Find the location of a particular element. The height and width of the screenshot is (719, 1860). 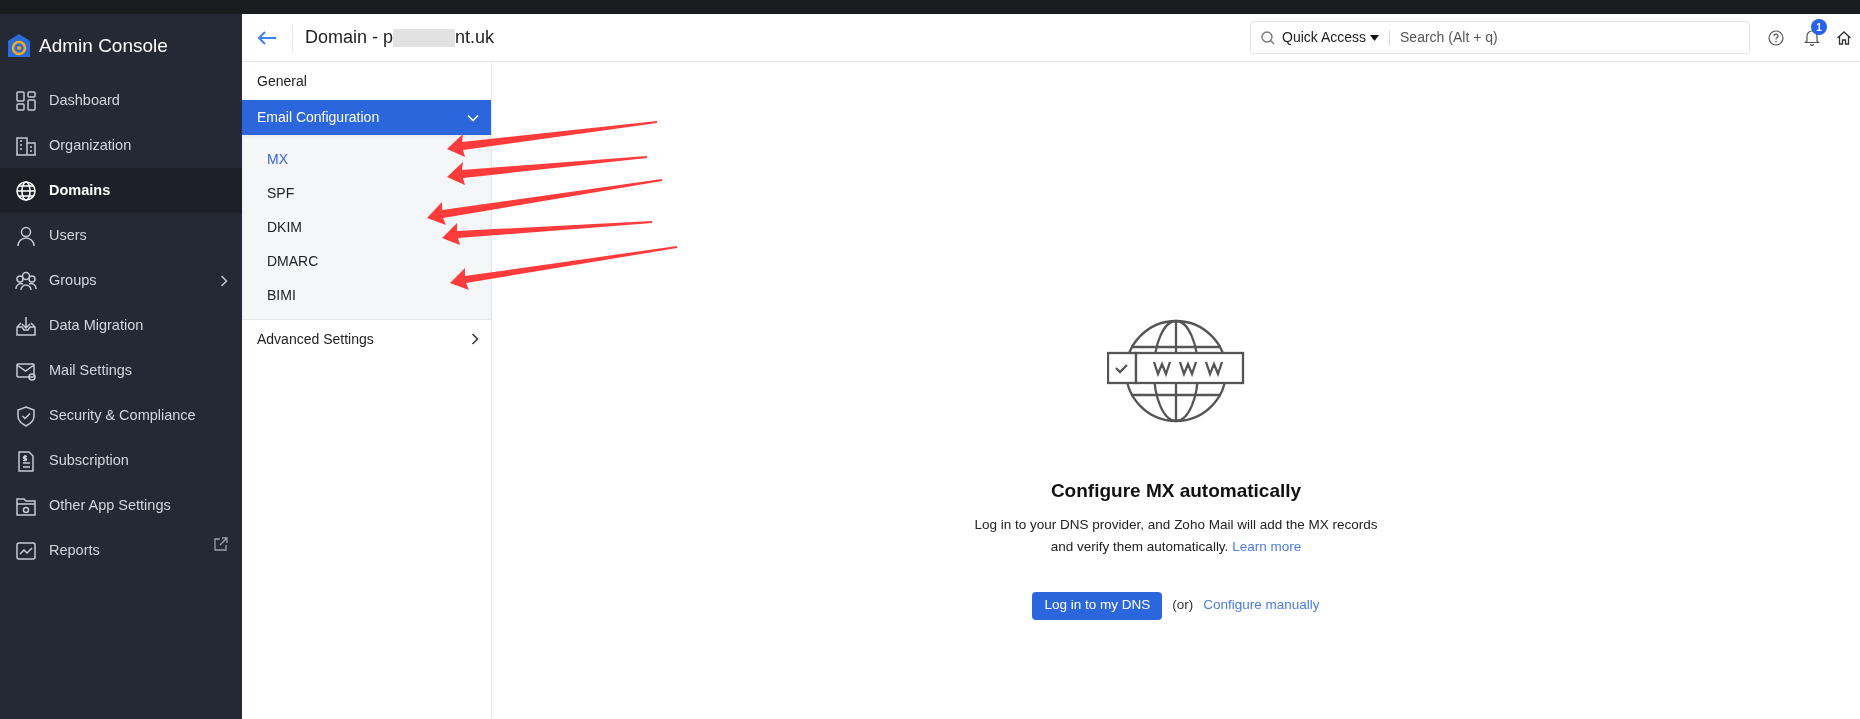

sidebar-item: Dashboard is located at coordinates (121, 100).